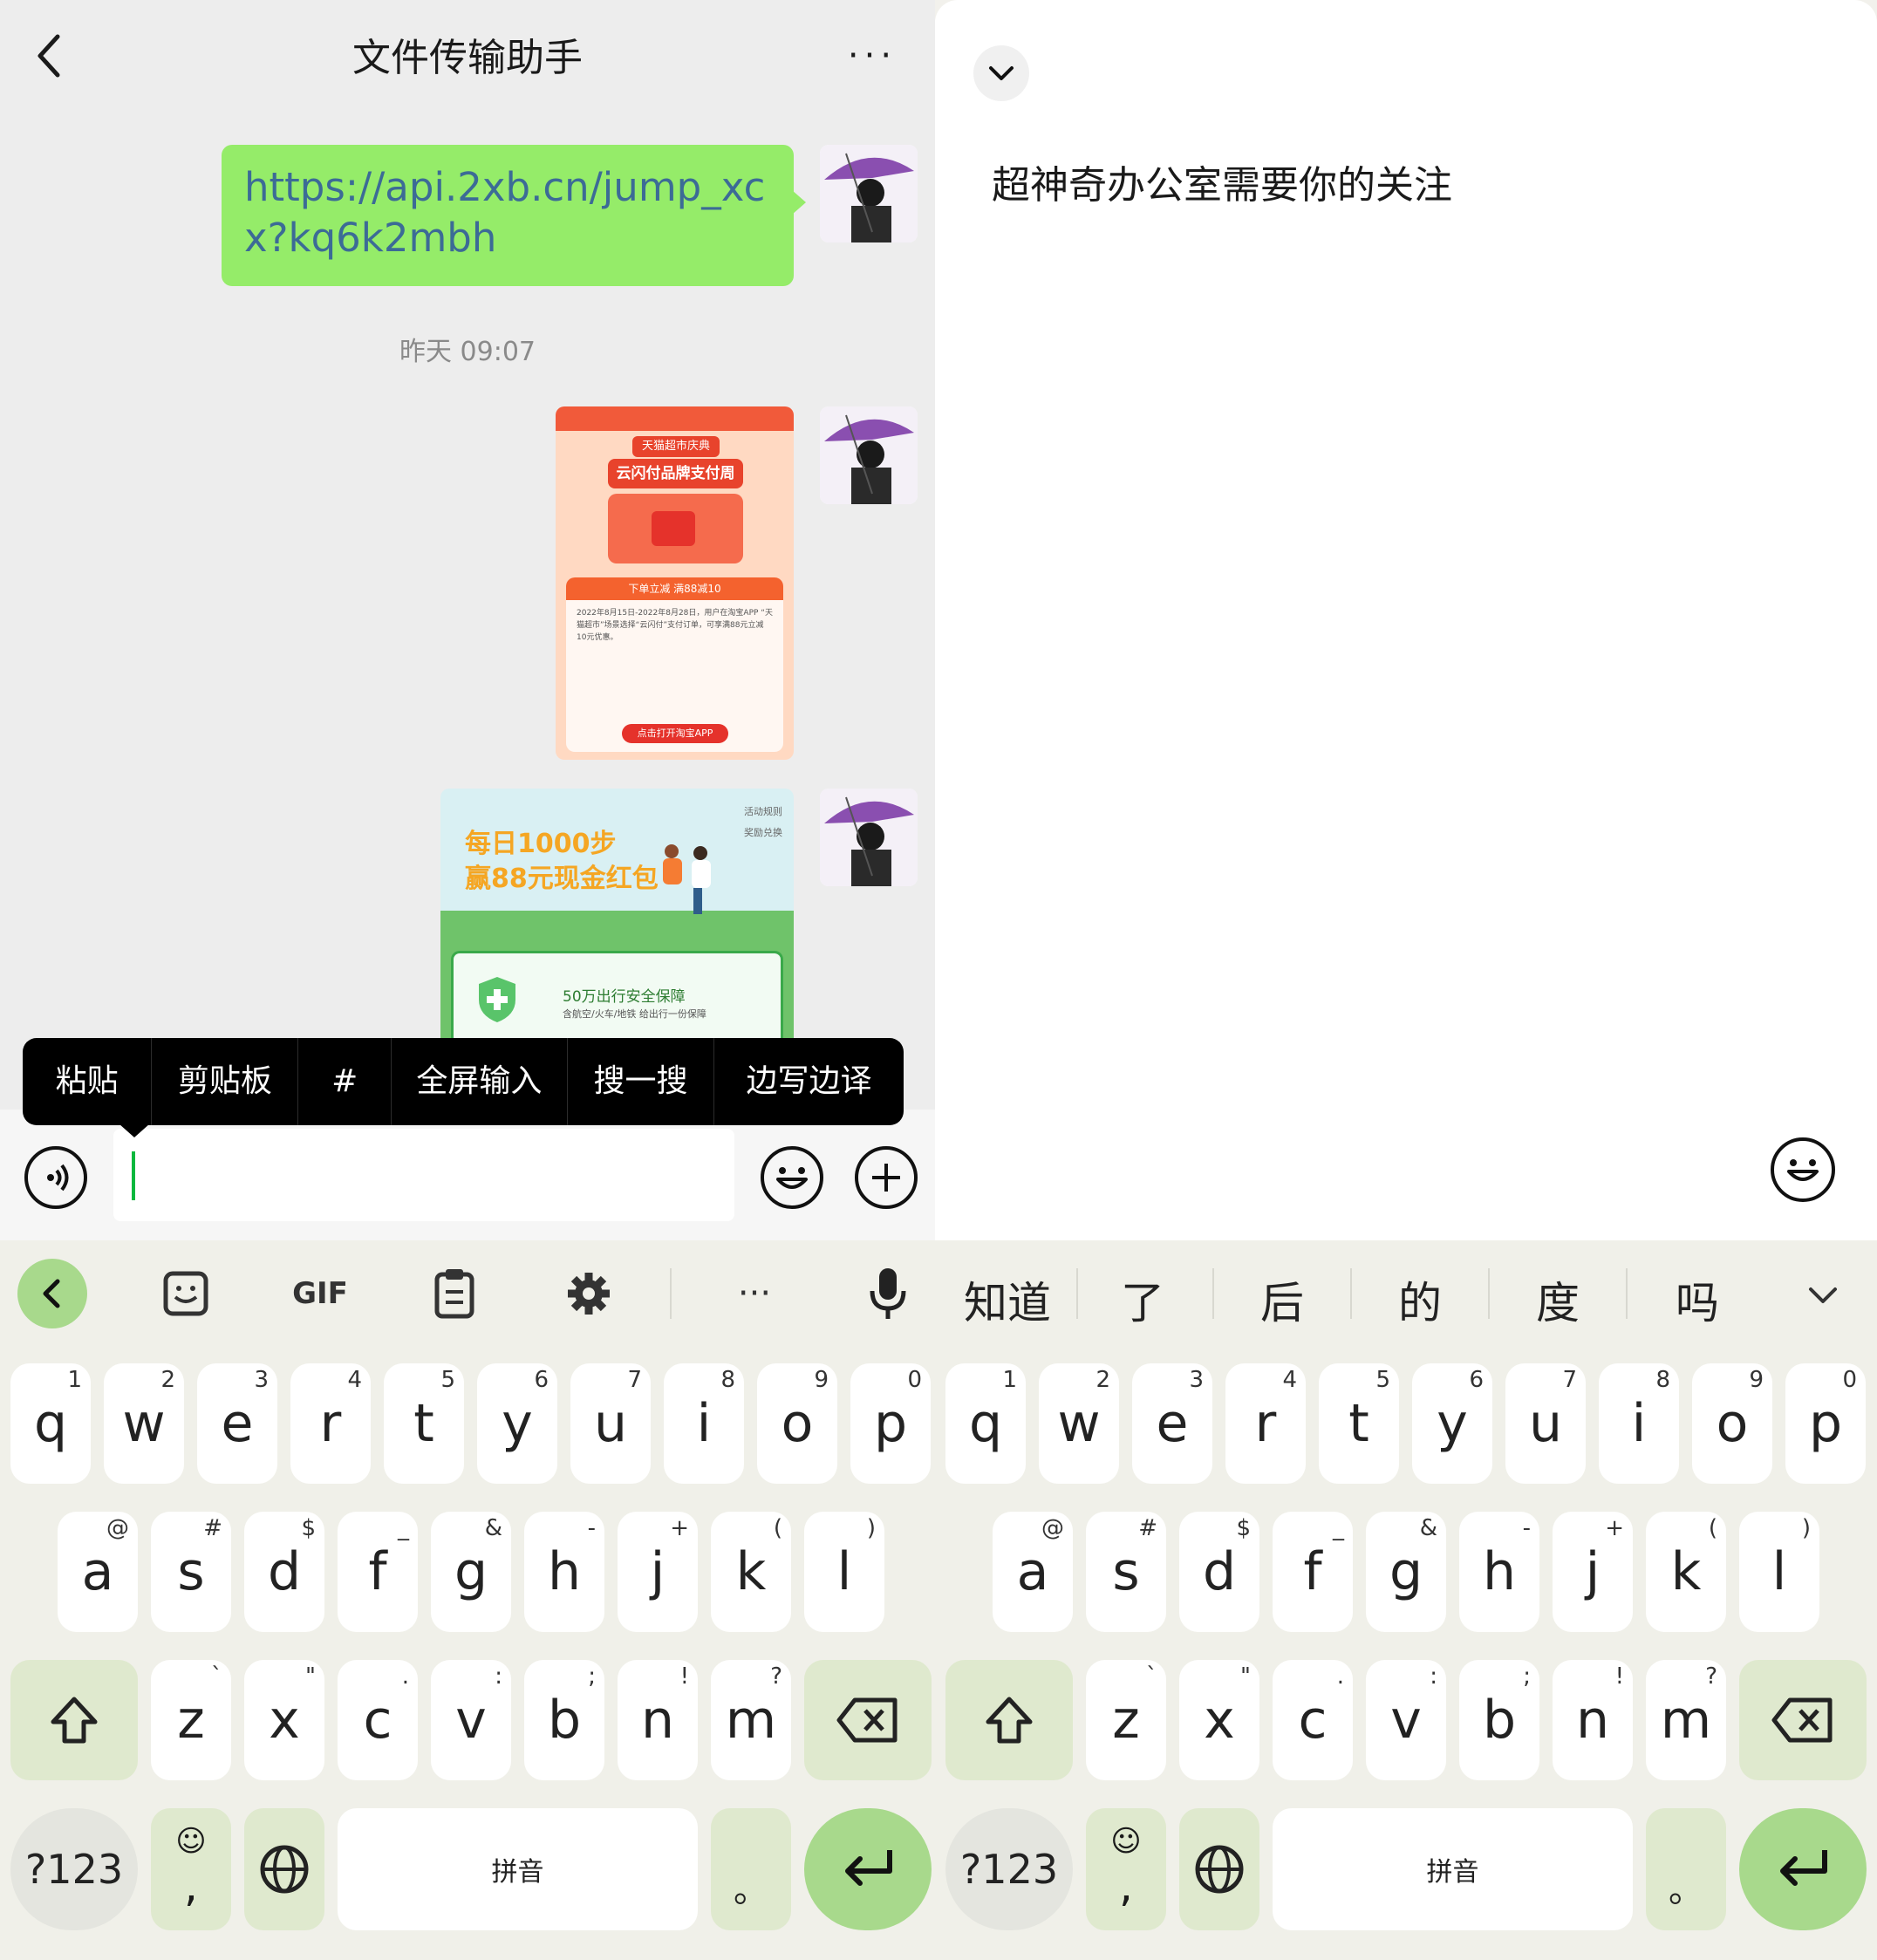  Describe the element at coordinates (345, 1081) in the screenshot. I see `menu-hashtag: #` at that location.